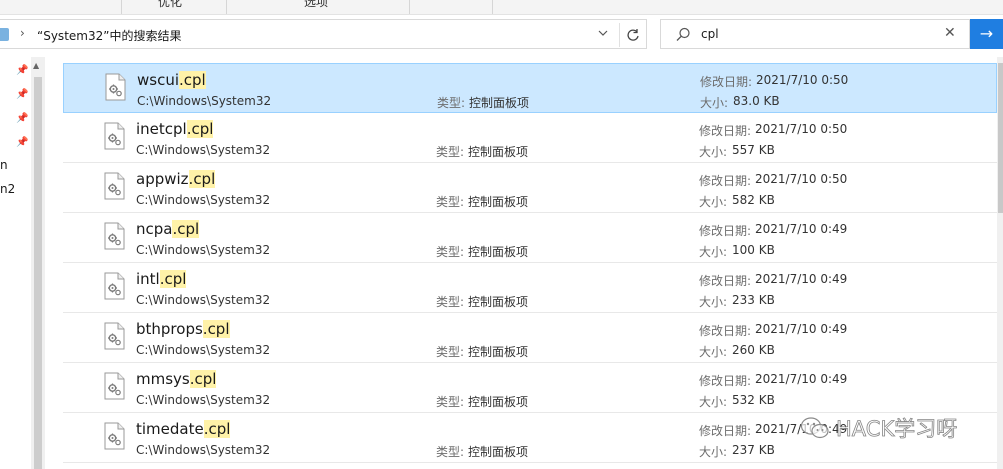 This screenshot has width=1003, height=469. I want to click on chevron-down-icon, so click(603, 35).